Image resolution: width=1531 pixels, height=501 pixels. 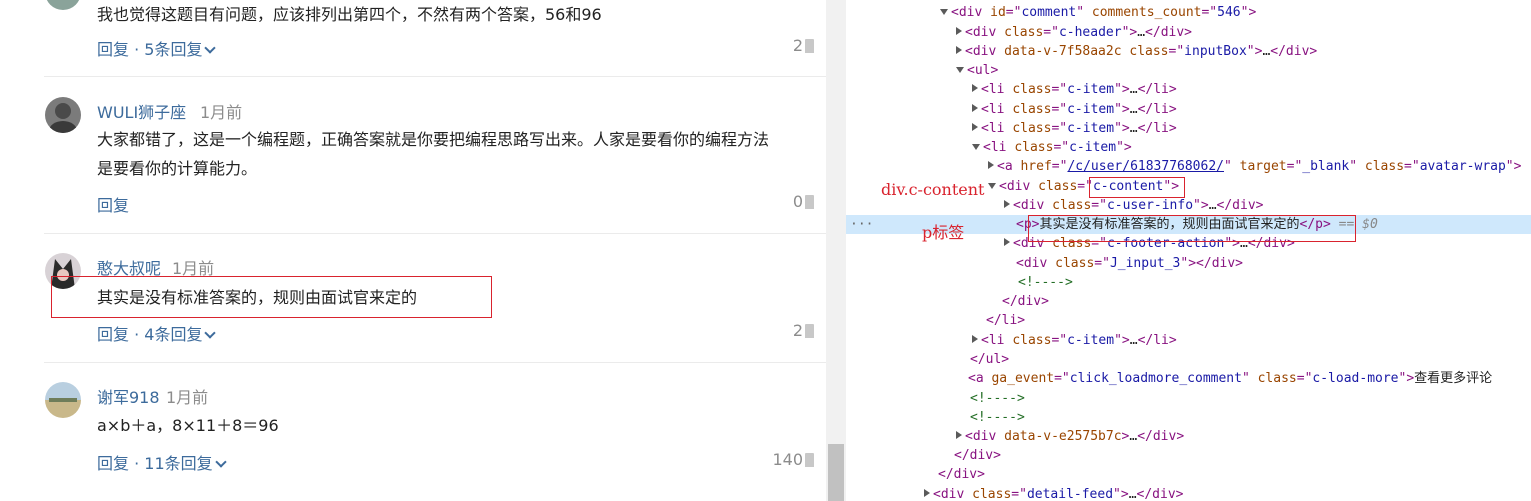 What do you see at coordinates (1188, 12) in the screenshot?
I see `dom-node-line: <div id="comment" comments_count="546">` at bounding box center [1188, 12].